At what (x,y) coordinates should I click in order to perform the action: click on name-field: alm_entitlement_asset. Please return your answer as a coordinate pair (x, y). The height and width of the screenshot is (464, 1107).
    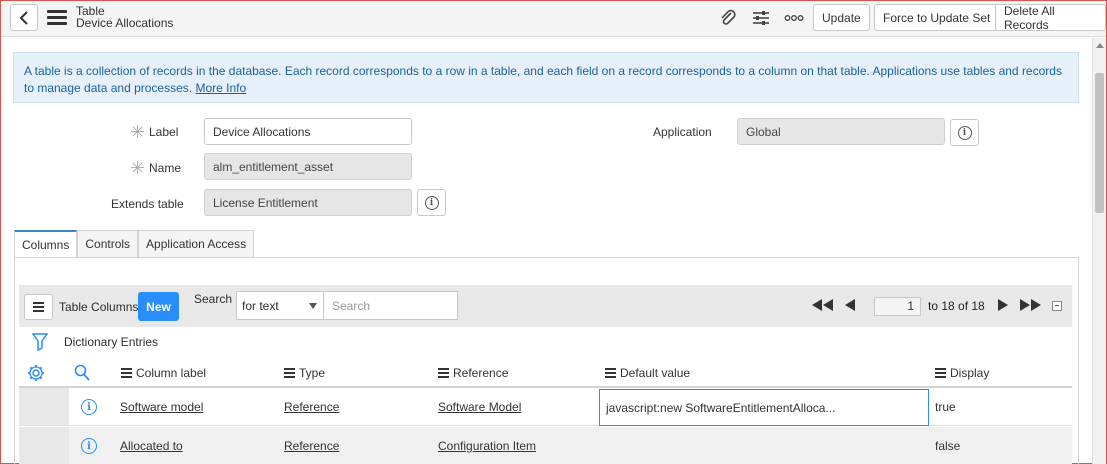
    Looking at the image, I should click on (308, 166).